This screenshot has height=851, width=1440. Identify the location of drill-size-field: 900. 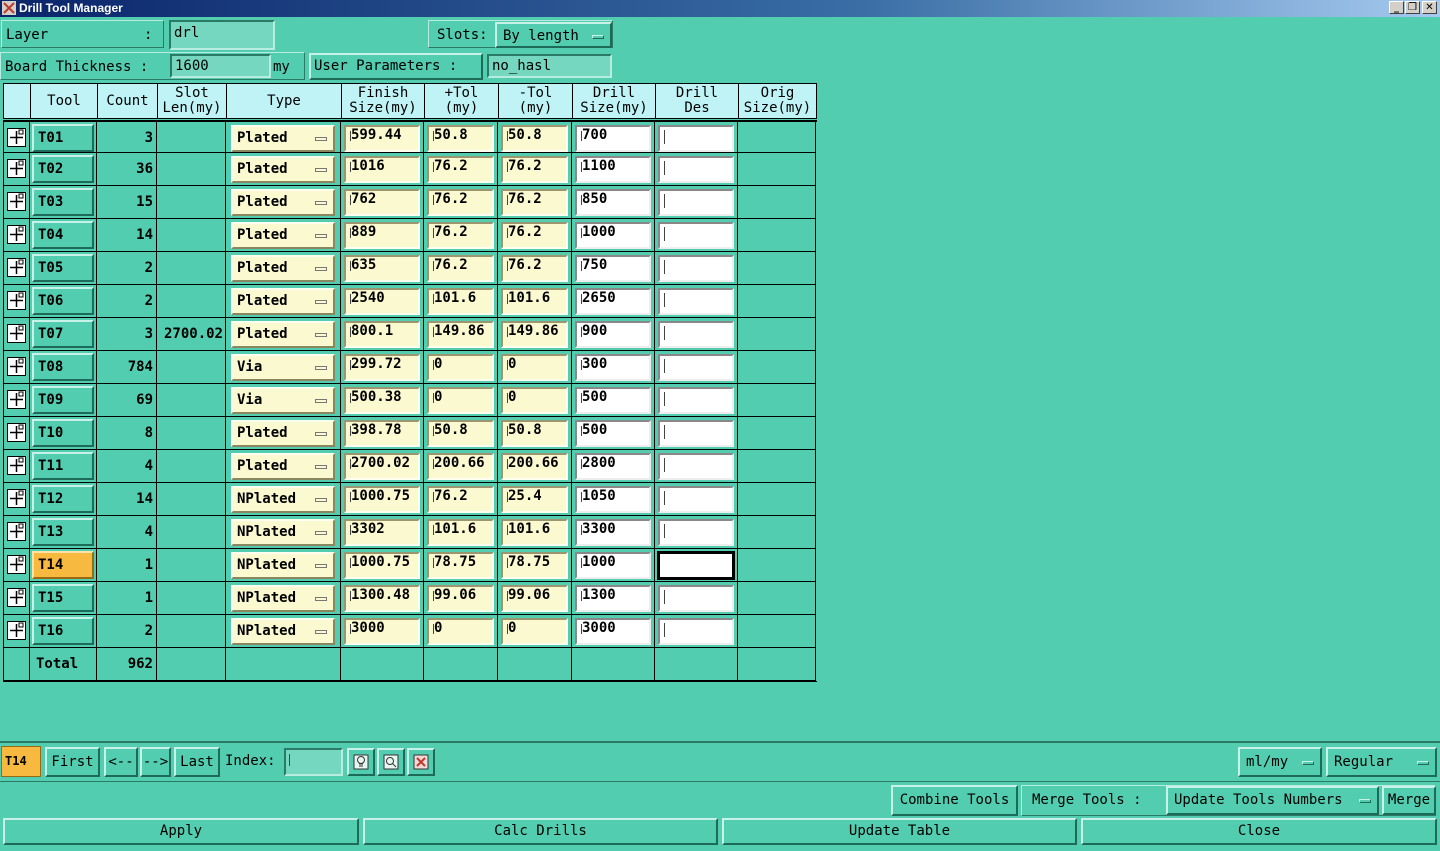
(613, 334).